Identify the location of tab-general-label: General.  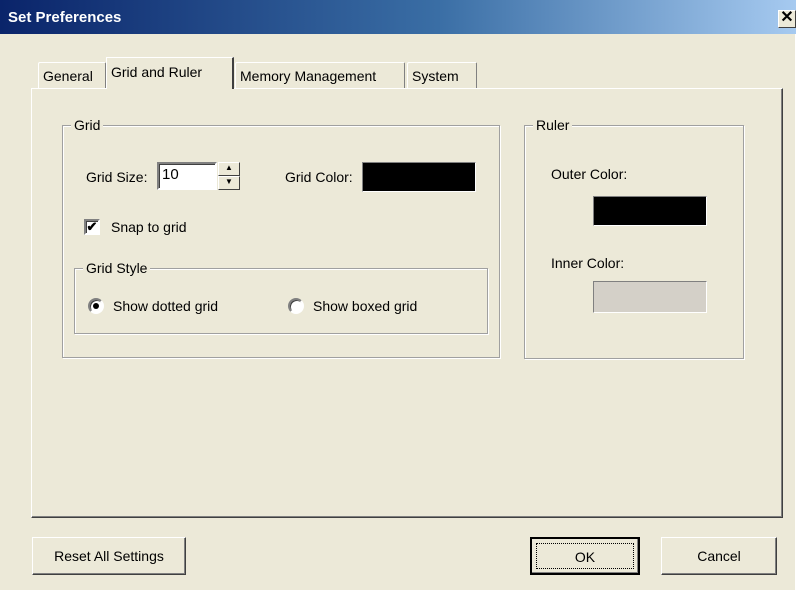
(68, 76).